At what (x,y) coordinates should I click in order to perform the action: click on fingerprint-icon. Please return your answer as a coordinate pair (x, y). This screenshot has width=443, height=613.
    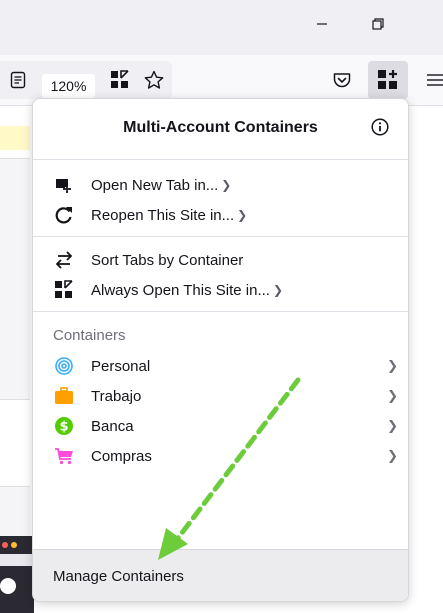
    Looking at the image, I should click on (64, 366).